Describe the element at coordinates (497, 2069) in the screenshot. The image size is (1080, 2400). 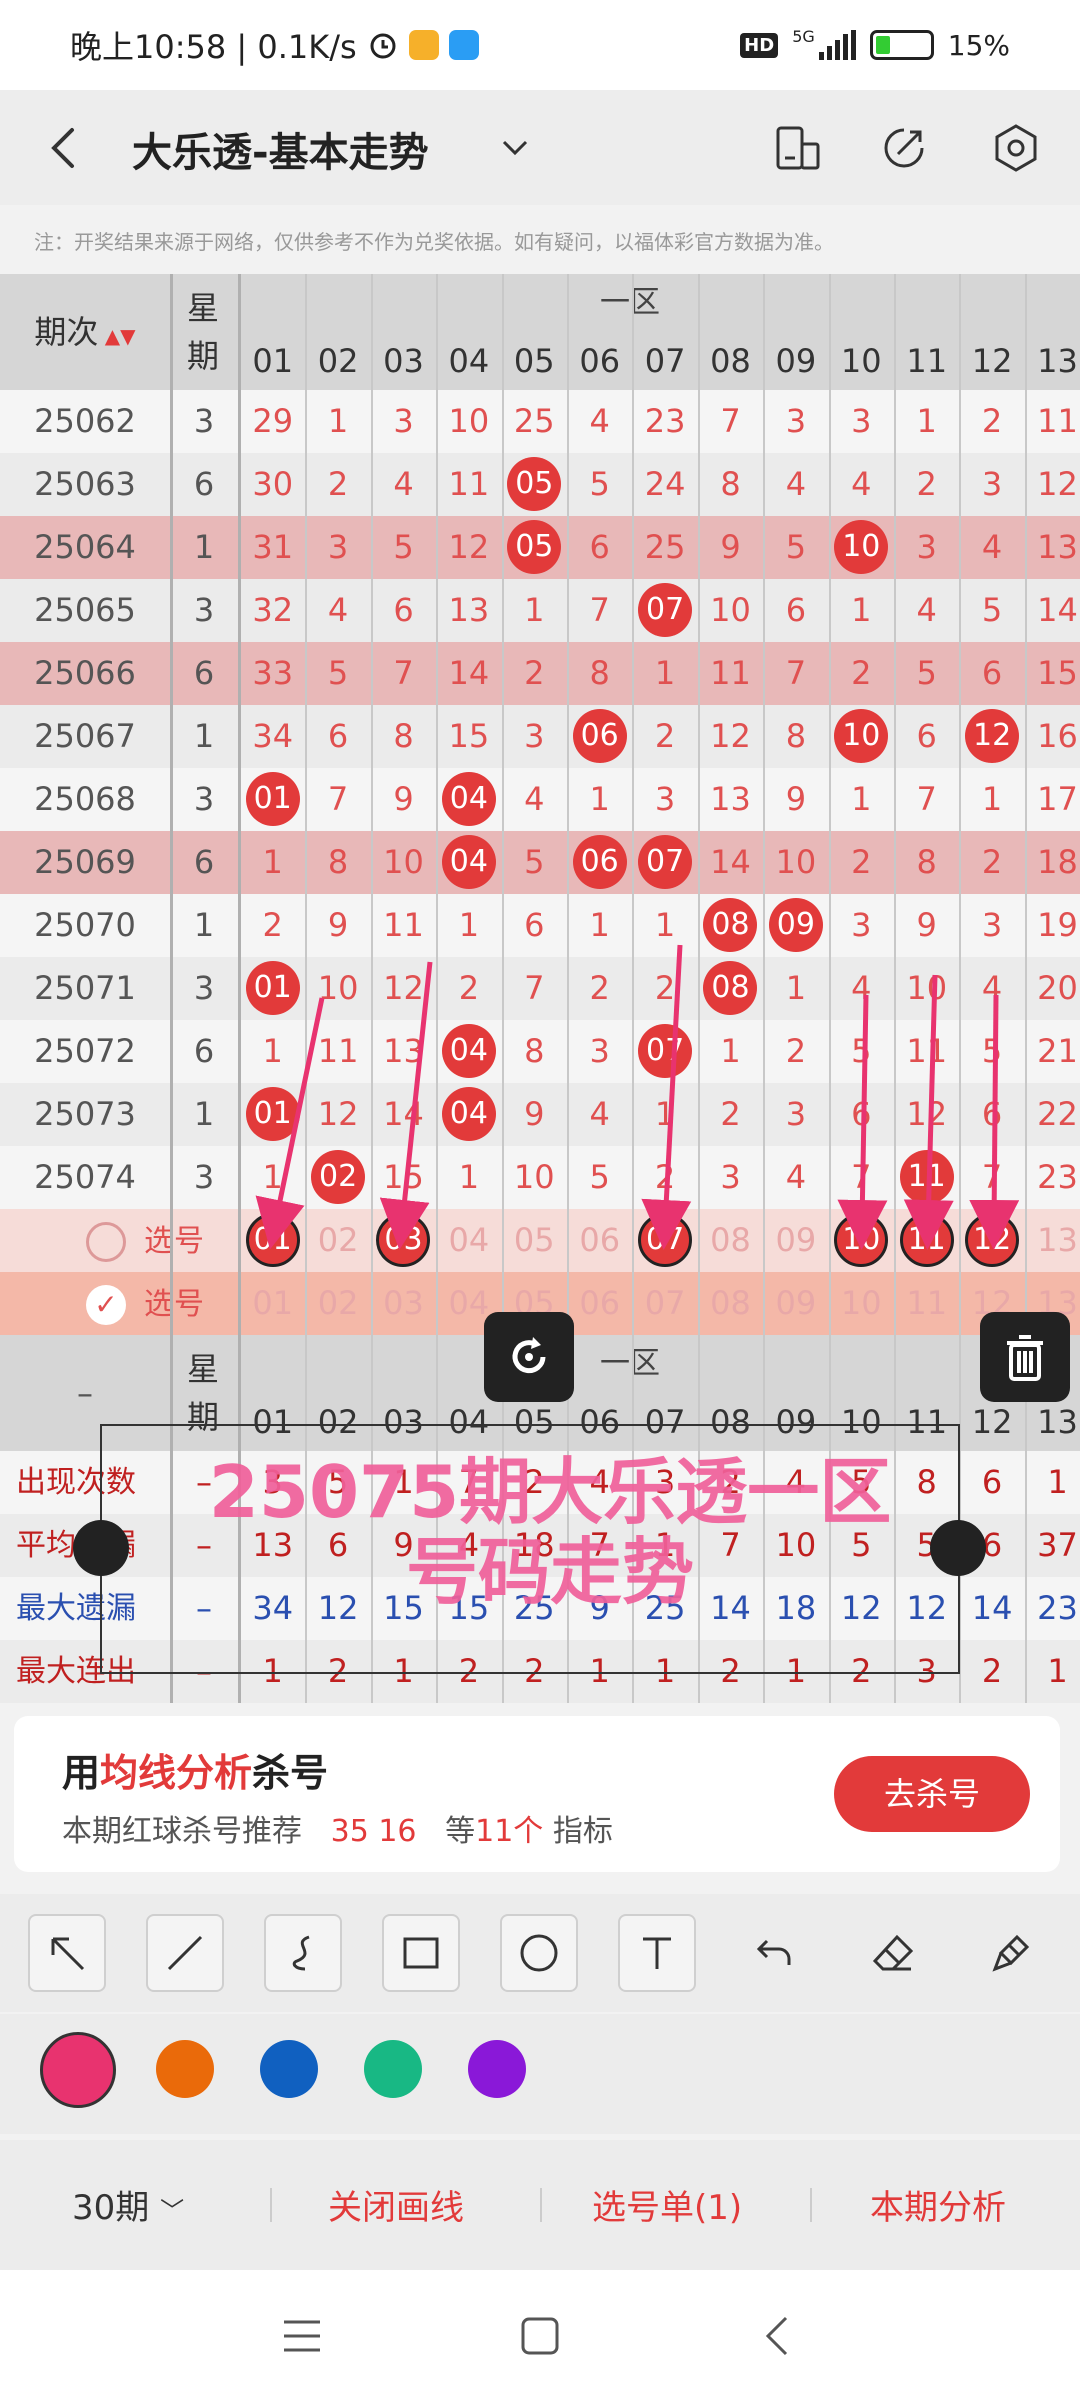
I see `color-swatch-purple` at that location.